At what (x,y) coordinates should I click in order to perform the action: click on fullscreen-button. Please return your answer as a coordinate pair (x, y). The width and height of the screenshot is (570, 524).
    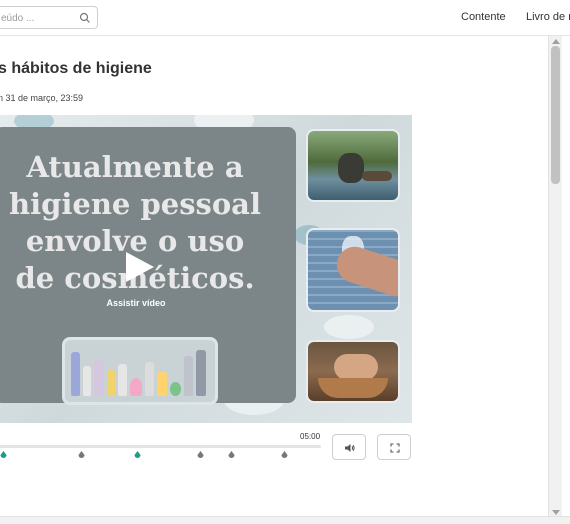
    Looking at the image, I should click on (394, 447).